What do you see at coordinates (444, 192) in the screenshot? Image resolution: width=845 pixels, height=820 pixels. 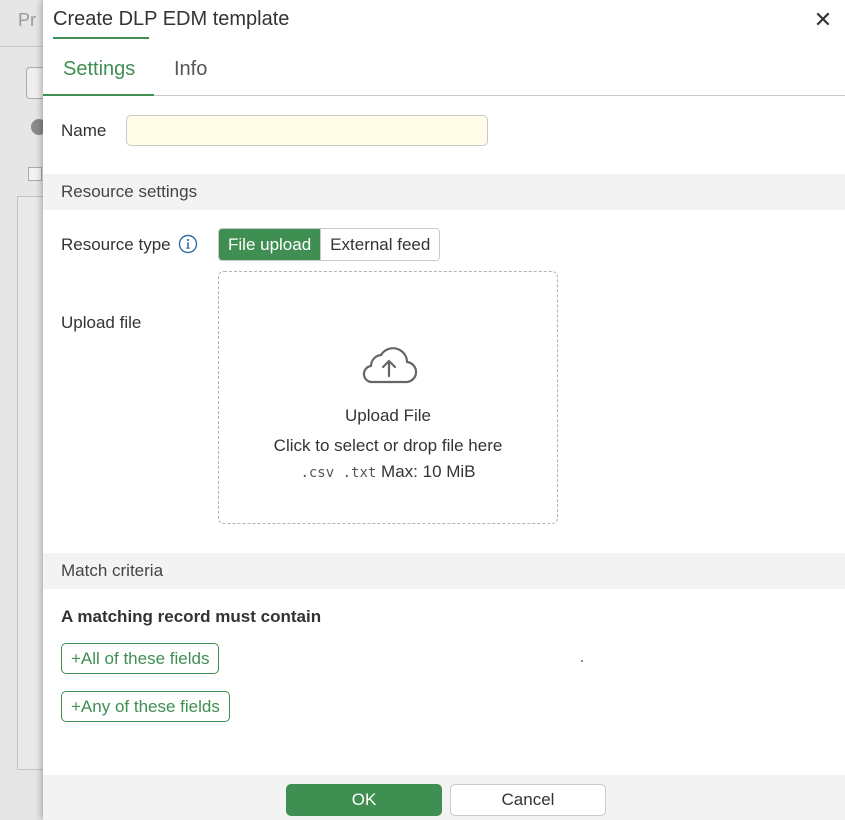 I see `resource-settings-section: Resource settings` at bounding box center [444, 192].